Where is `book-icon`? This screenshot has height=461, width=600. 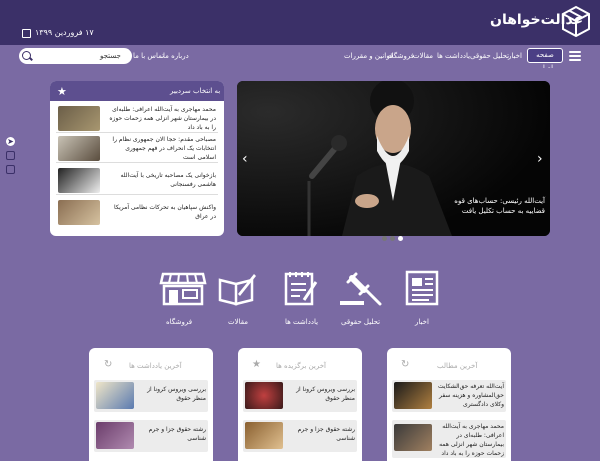
book-icon is located at coordinates (238, 288).